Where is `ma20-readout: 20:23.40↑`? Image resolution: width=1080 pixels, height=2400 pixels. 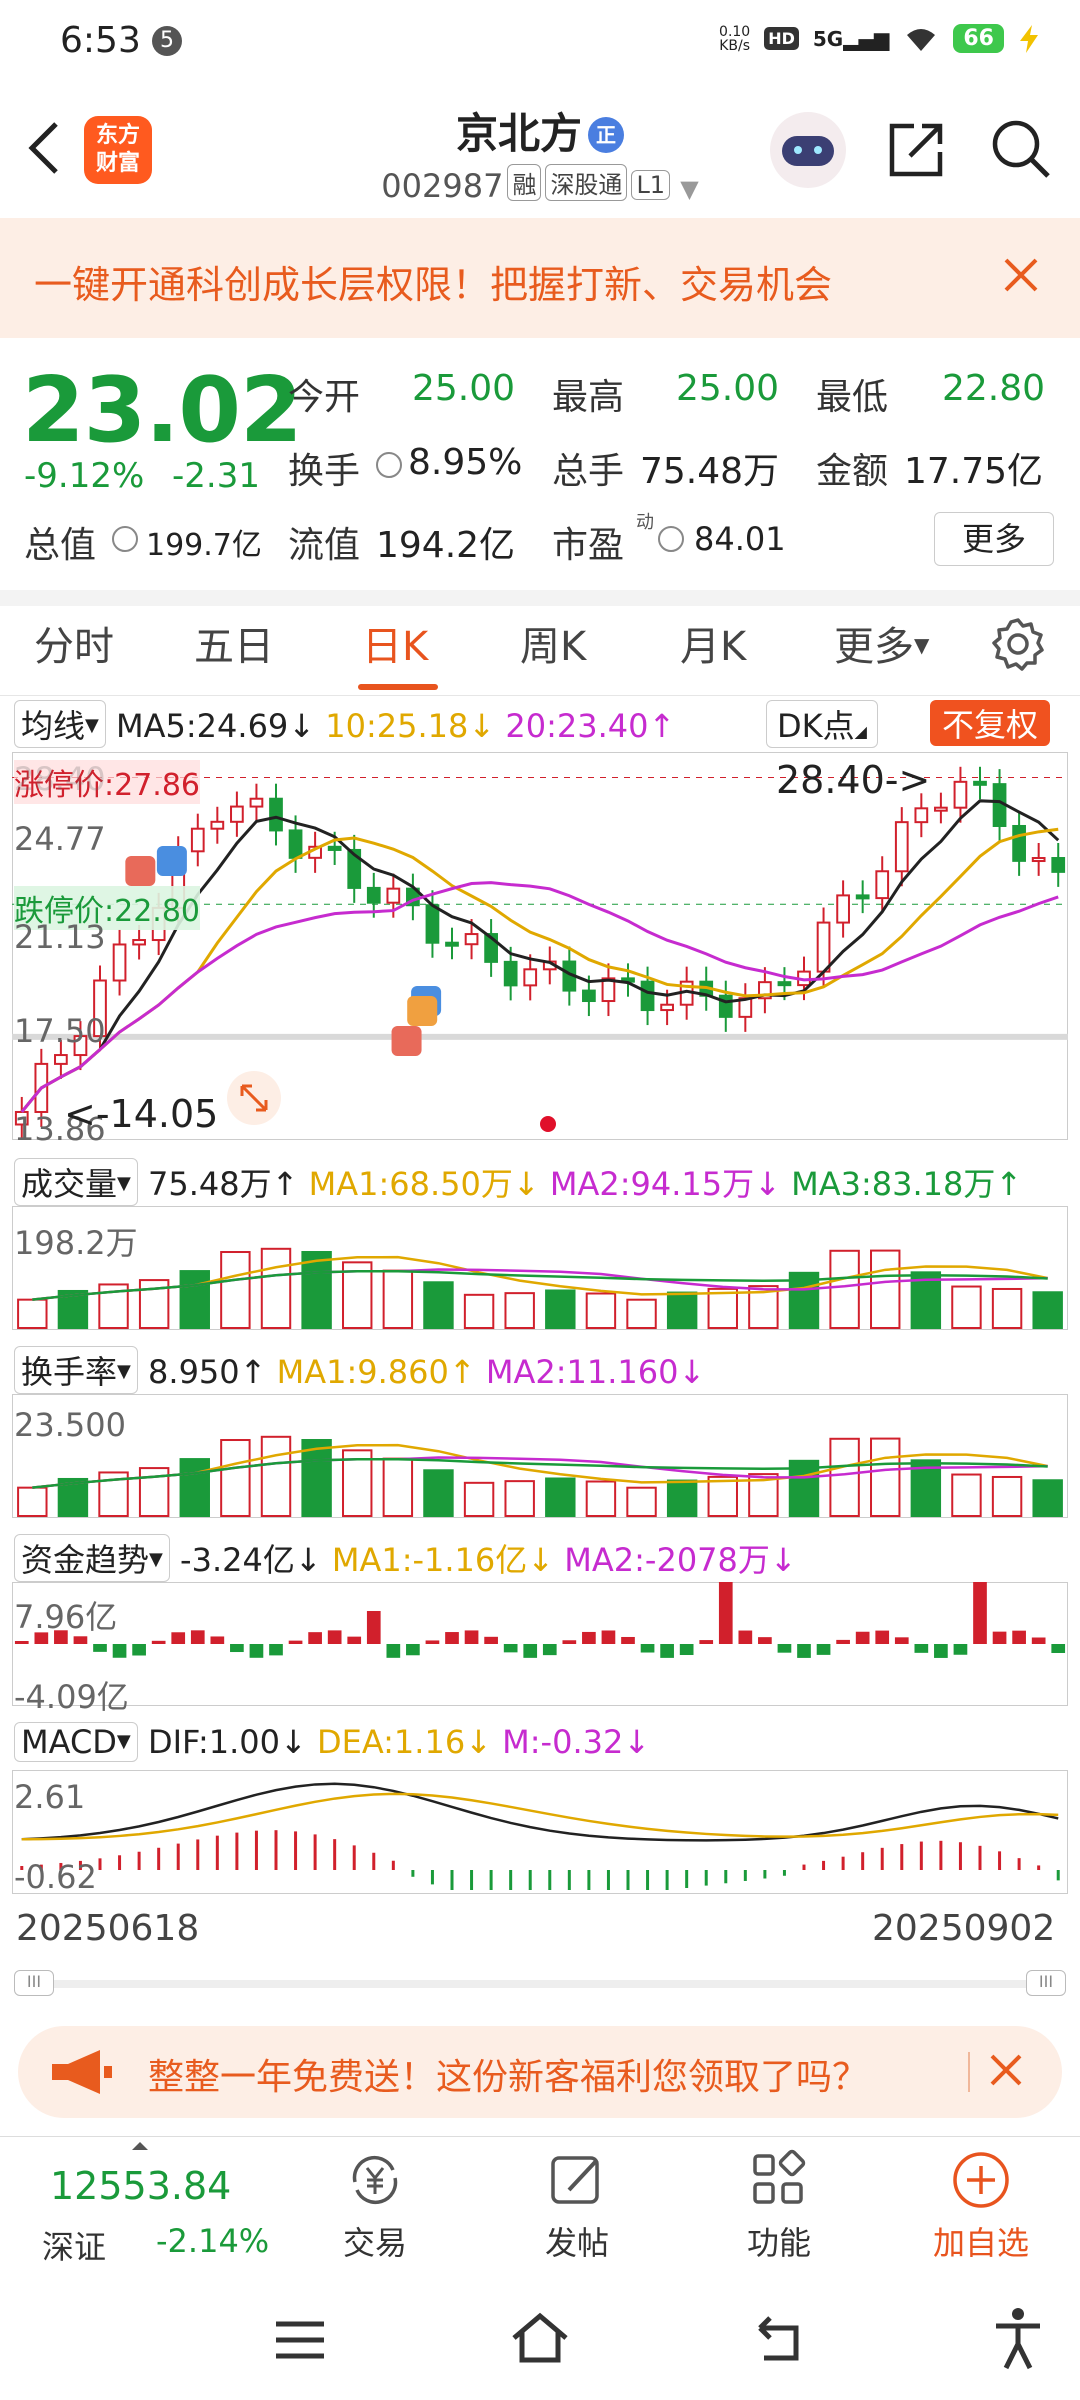 ma20-readout: 20:23.40↑ is located at coordinates (590, 726).